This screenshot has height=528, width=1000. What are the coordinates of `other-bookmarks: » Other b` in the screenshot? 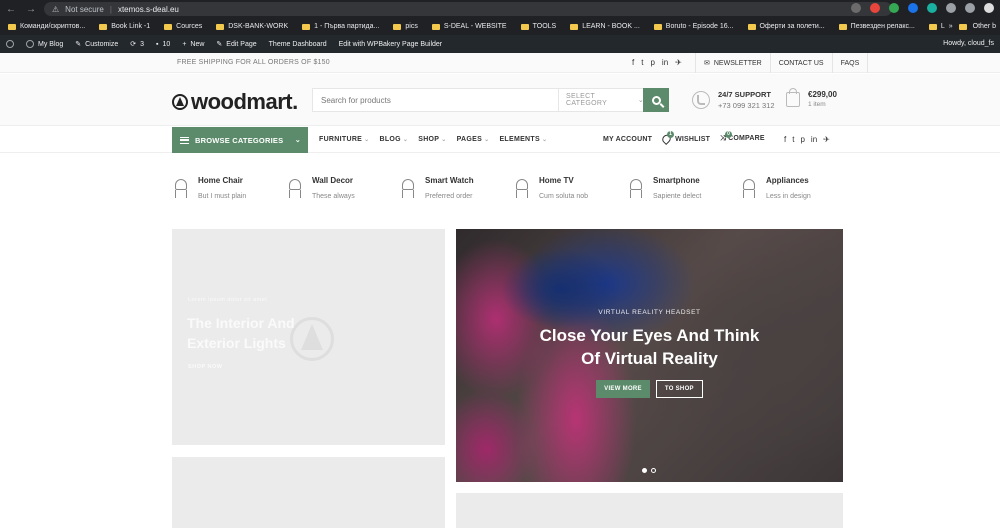 It's located at (972, 26).